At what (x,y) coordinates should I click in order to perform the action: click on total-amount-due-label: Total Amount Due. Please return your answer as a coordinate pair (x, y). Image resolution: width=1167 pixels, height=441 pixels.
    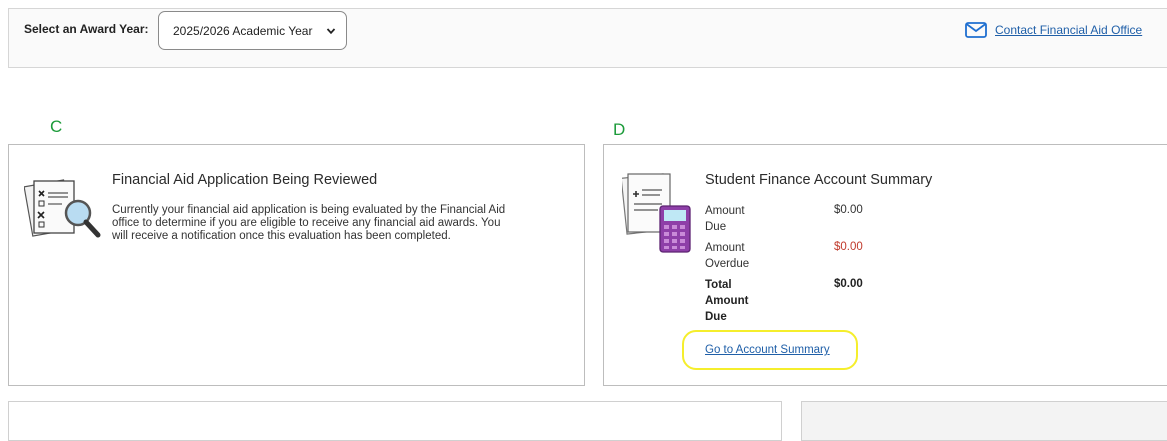
    Looking at the image, I should click on (726, 301).